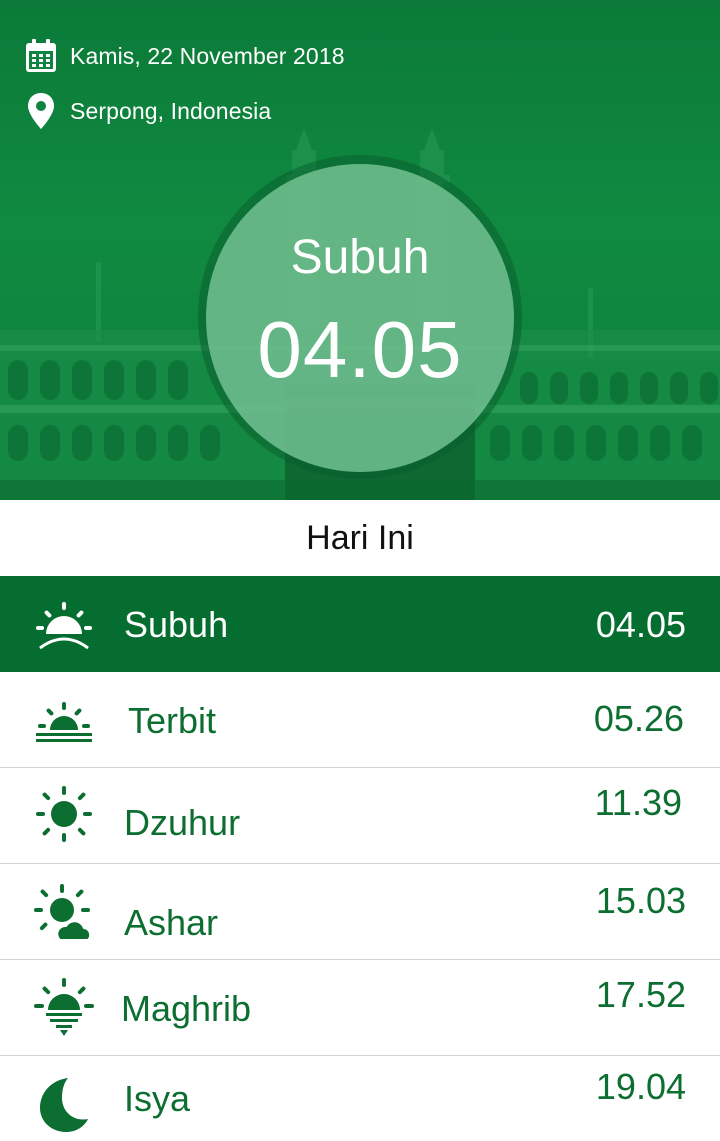 This screenshot has width=720, height=1141. Describe the element at coordinates (41, 56) in the screenshot. I see `calendar-icon` at that location.